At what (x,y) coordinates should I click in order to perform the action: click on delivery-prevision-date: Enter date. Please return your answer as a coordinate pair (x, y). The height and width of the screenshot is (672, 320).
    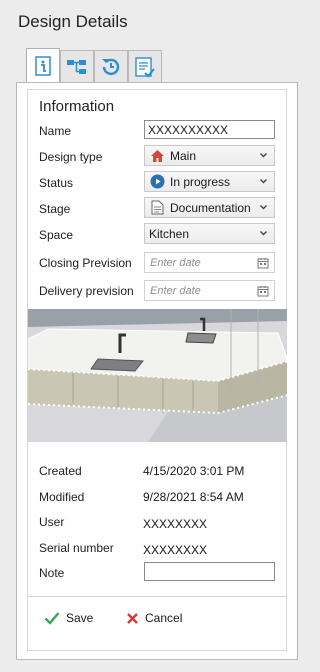
    Looking at the image, I should click on (209, 290).